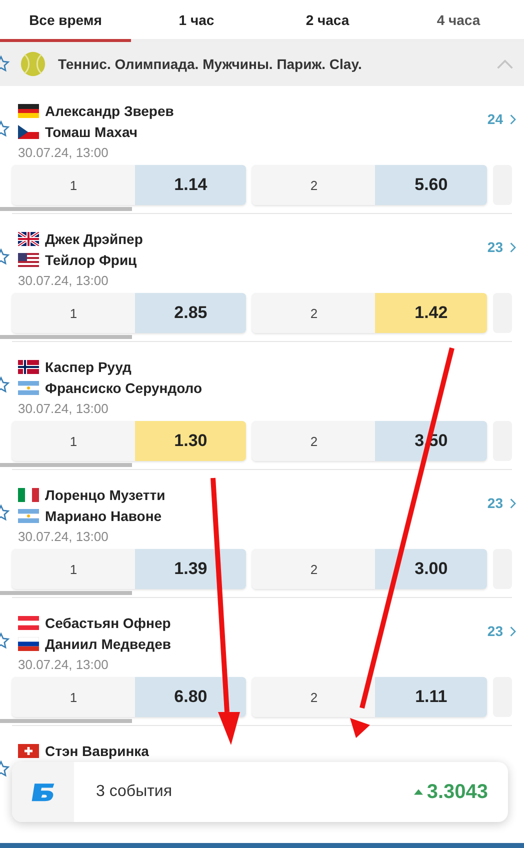  I want to click on odds-value: 1.14, so click(190, 185).